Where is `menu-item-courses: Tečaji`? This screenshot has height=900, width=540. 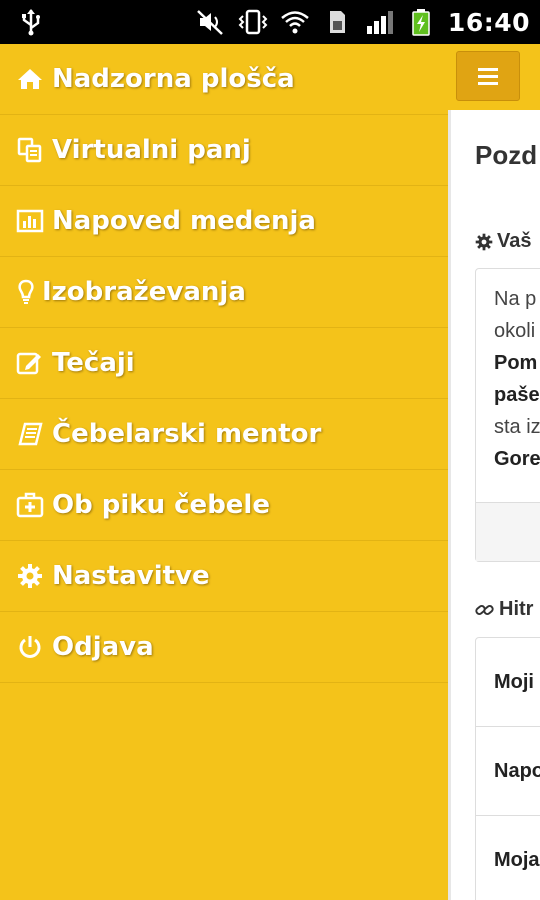
menu-item-courses: Tečaji is located at coordinates (224, 363).